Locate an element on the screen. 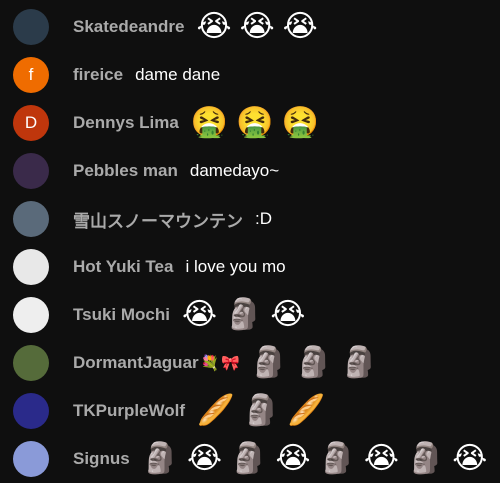  author-name: 雪山スノーマウンテン is located at coordinates (158, 219).